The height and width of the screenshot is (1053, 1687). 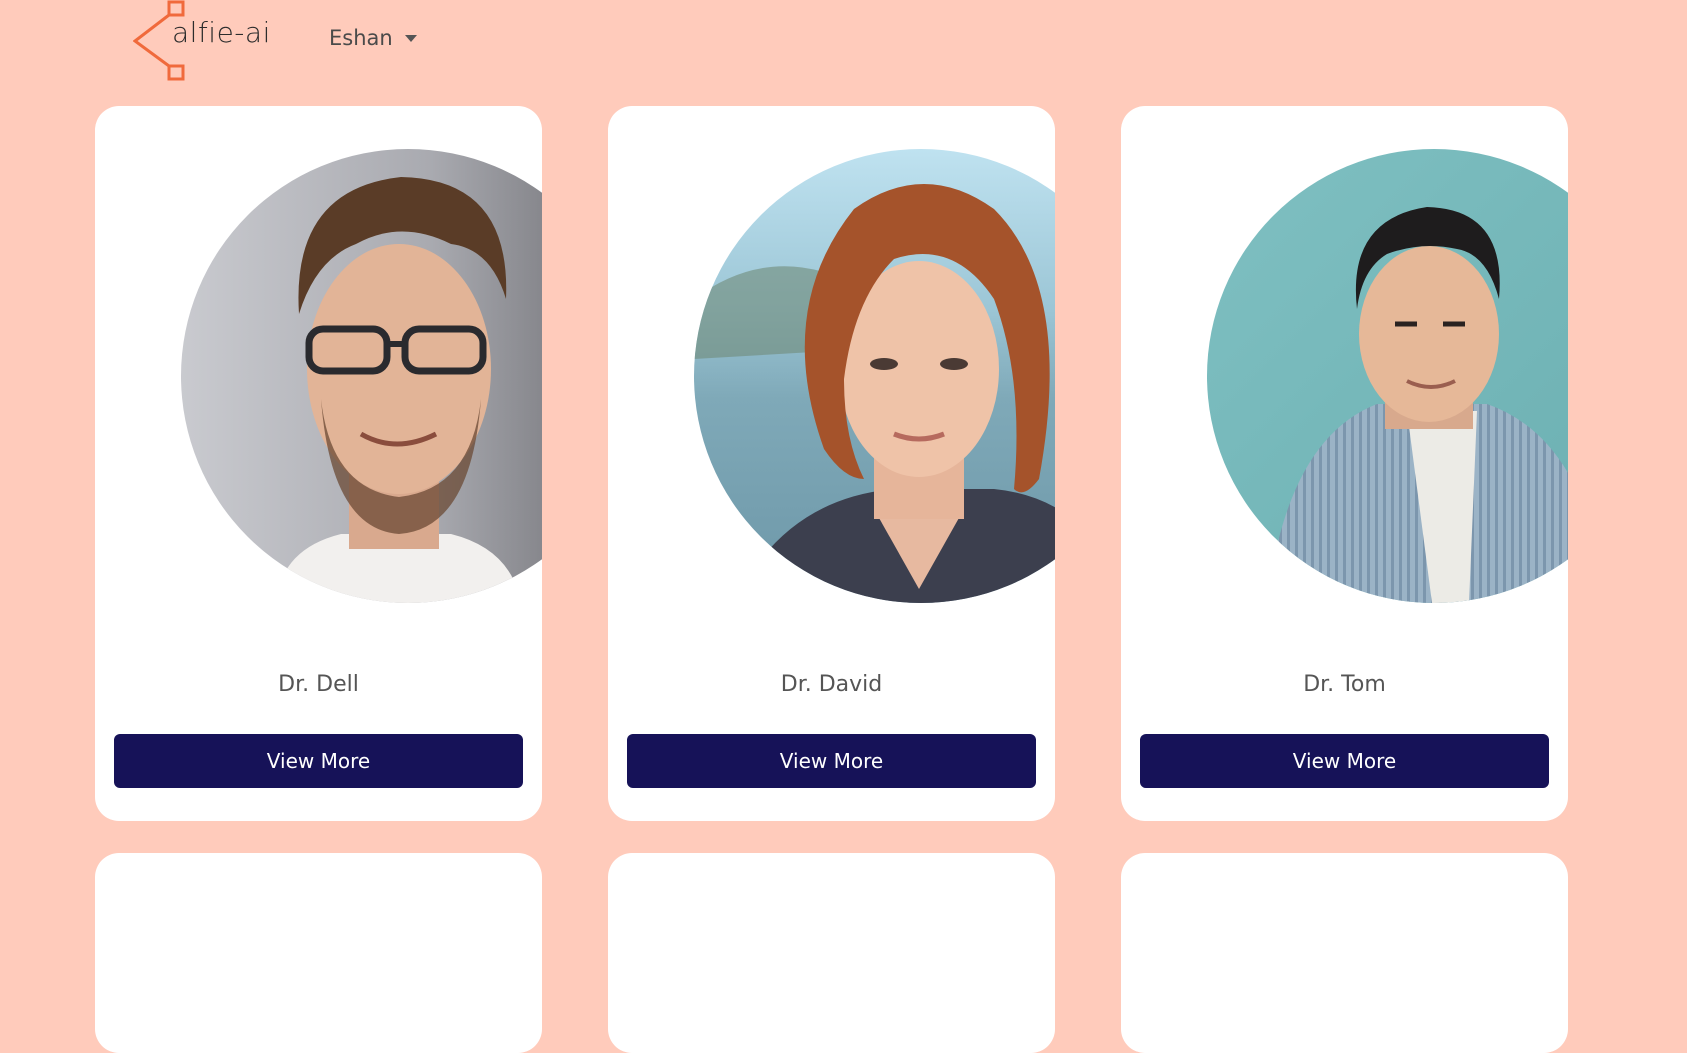 I want to click on doctor-name: Dr. Dell, so click(x=318, y=684).